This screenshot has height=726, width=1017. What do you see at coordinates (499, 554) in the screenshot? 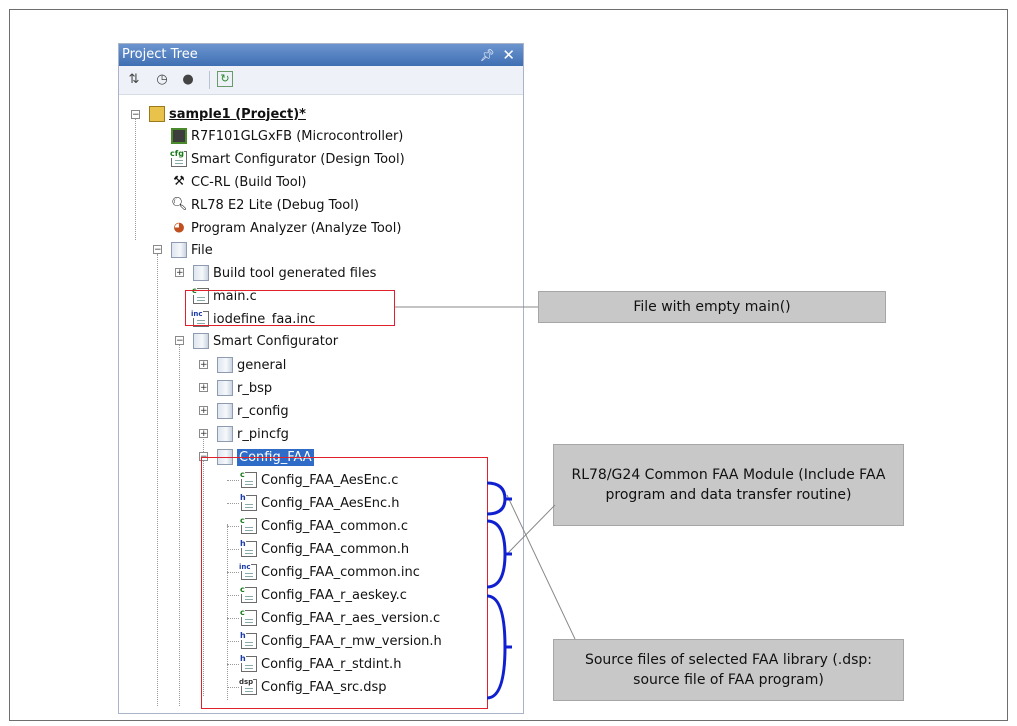
I see `brace-common` at bounding box center [499, 554].